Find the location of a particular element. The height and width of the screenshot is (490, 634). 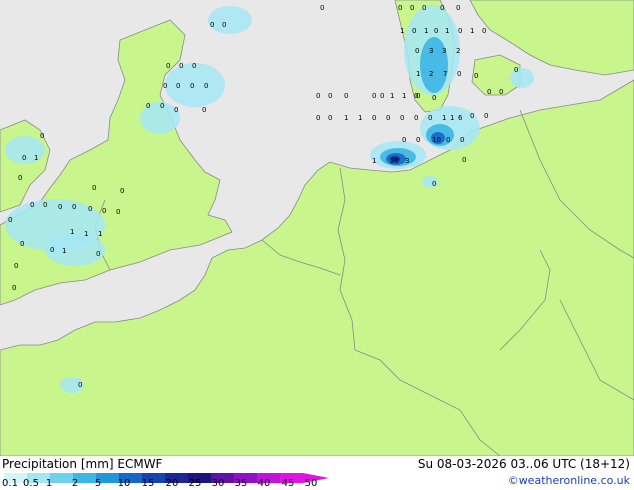

legend-label: 0.1 is located at coordinates (10, 483).